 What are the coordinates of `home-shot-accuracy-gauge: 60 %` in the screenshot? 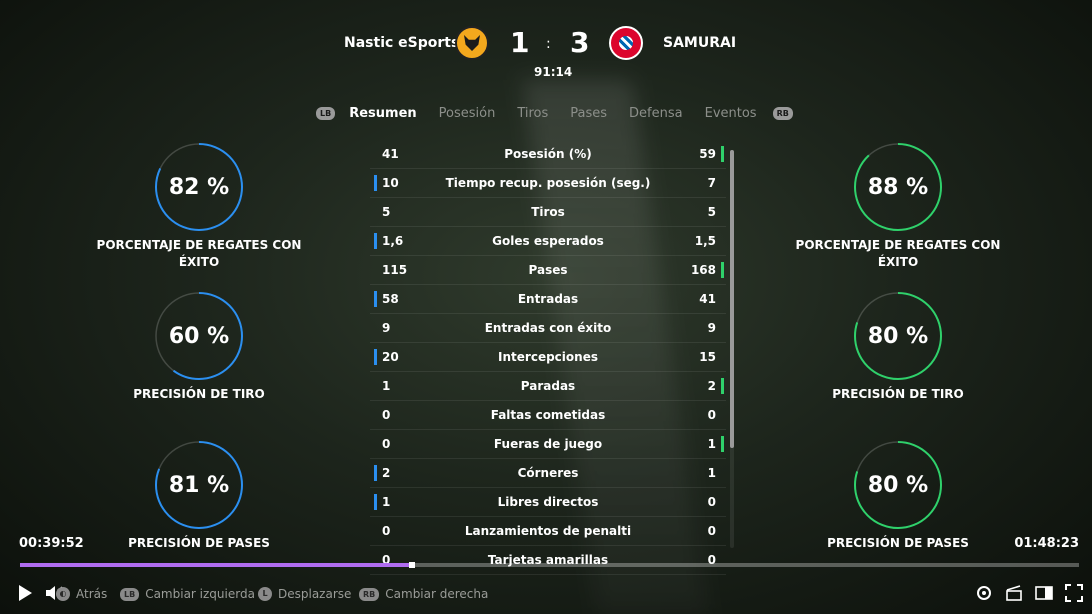 It's located at (199, 336).